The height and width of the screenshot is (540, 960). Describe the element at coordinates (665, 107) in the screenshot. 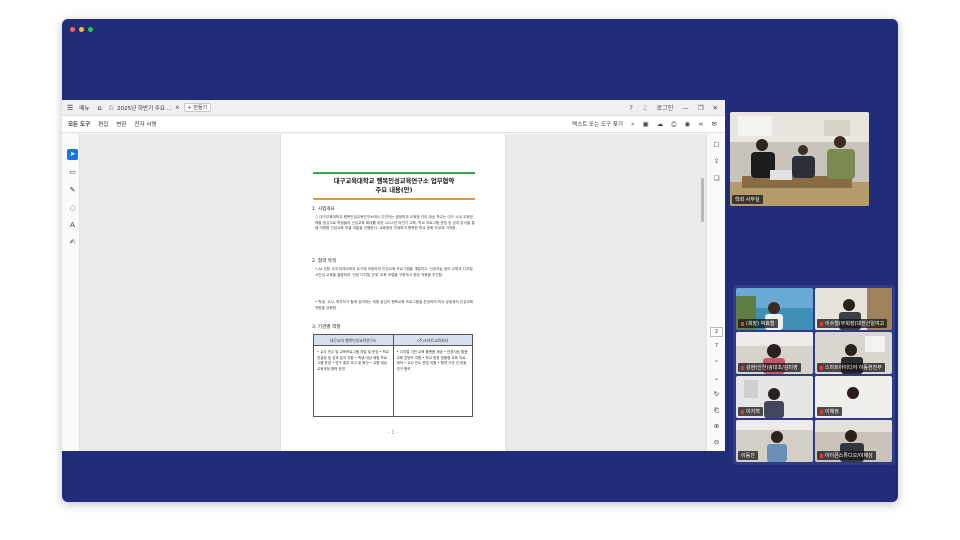

I see `login-button: 로그인` at that location.